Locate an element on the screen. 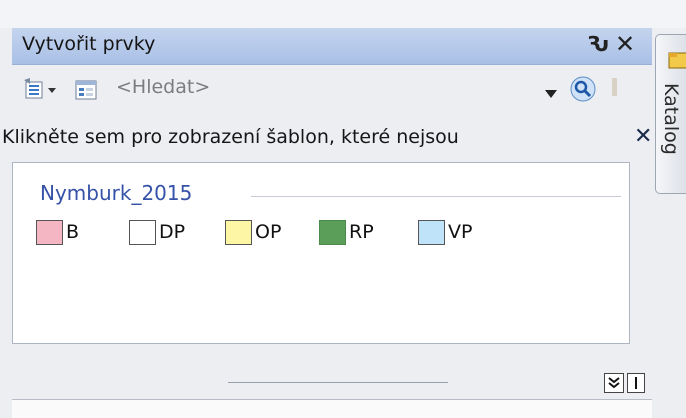 This screenshot has width=686, height=418. template-label: B is located at coordinates (73, 232).